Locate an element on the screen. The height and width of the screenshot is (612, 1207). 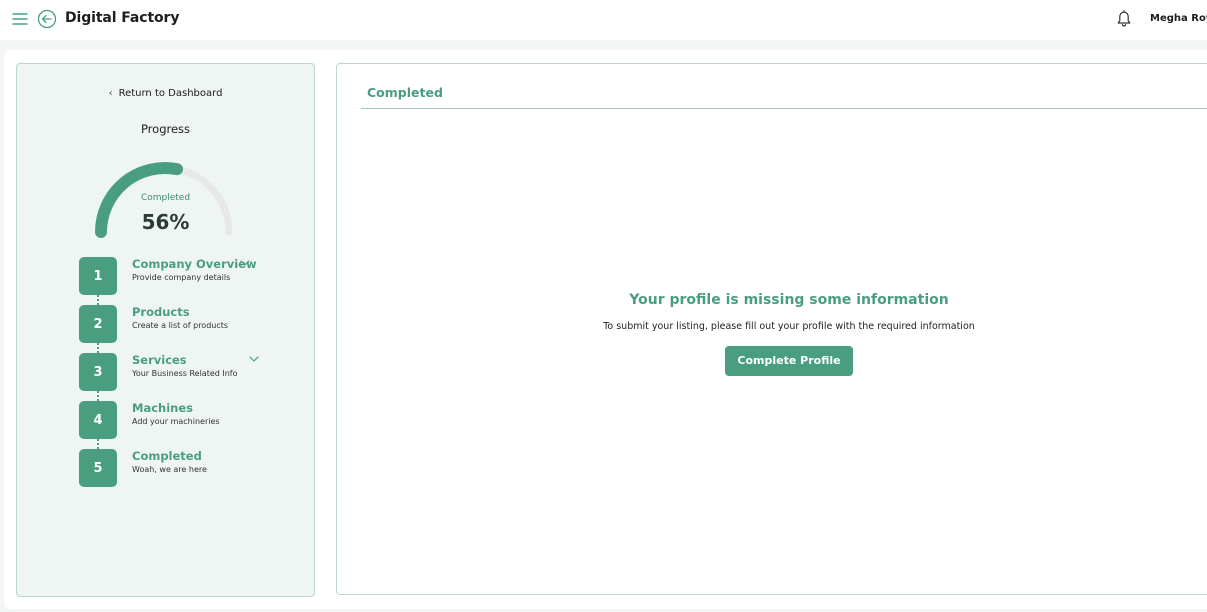
gauge-percent: 56% is located at coordinates (165, 222).